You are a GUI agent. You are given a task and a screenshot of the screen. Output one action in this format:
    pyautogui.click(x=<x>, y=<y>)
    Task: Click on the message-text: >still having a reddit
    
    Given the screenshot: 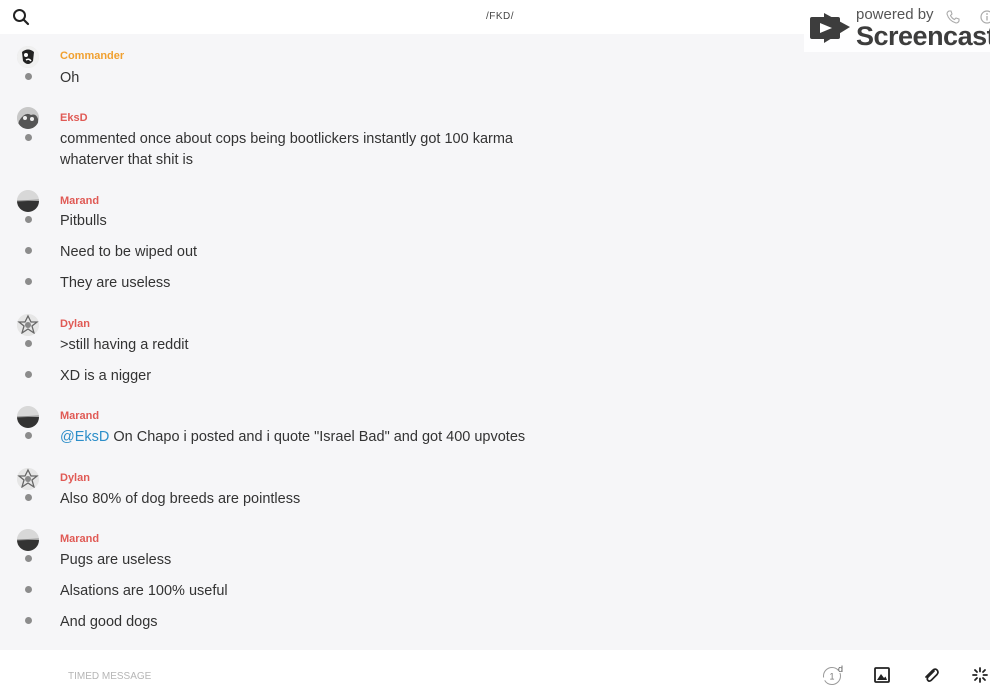 What is the action you would take?
    pyautogui.click(x=124, y=345)
    